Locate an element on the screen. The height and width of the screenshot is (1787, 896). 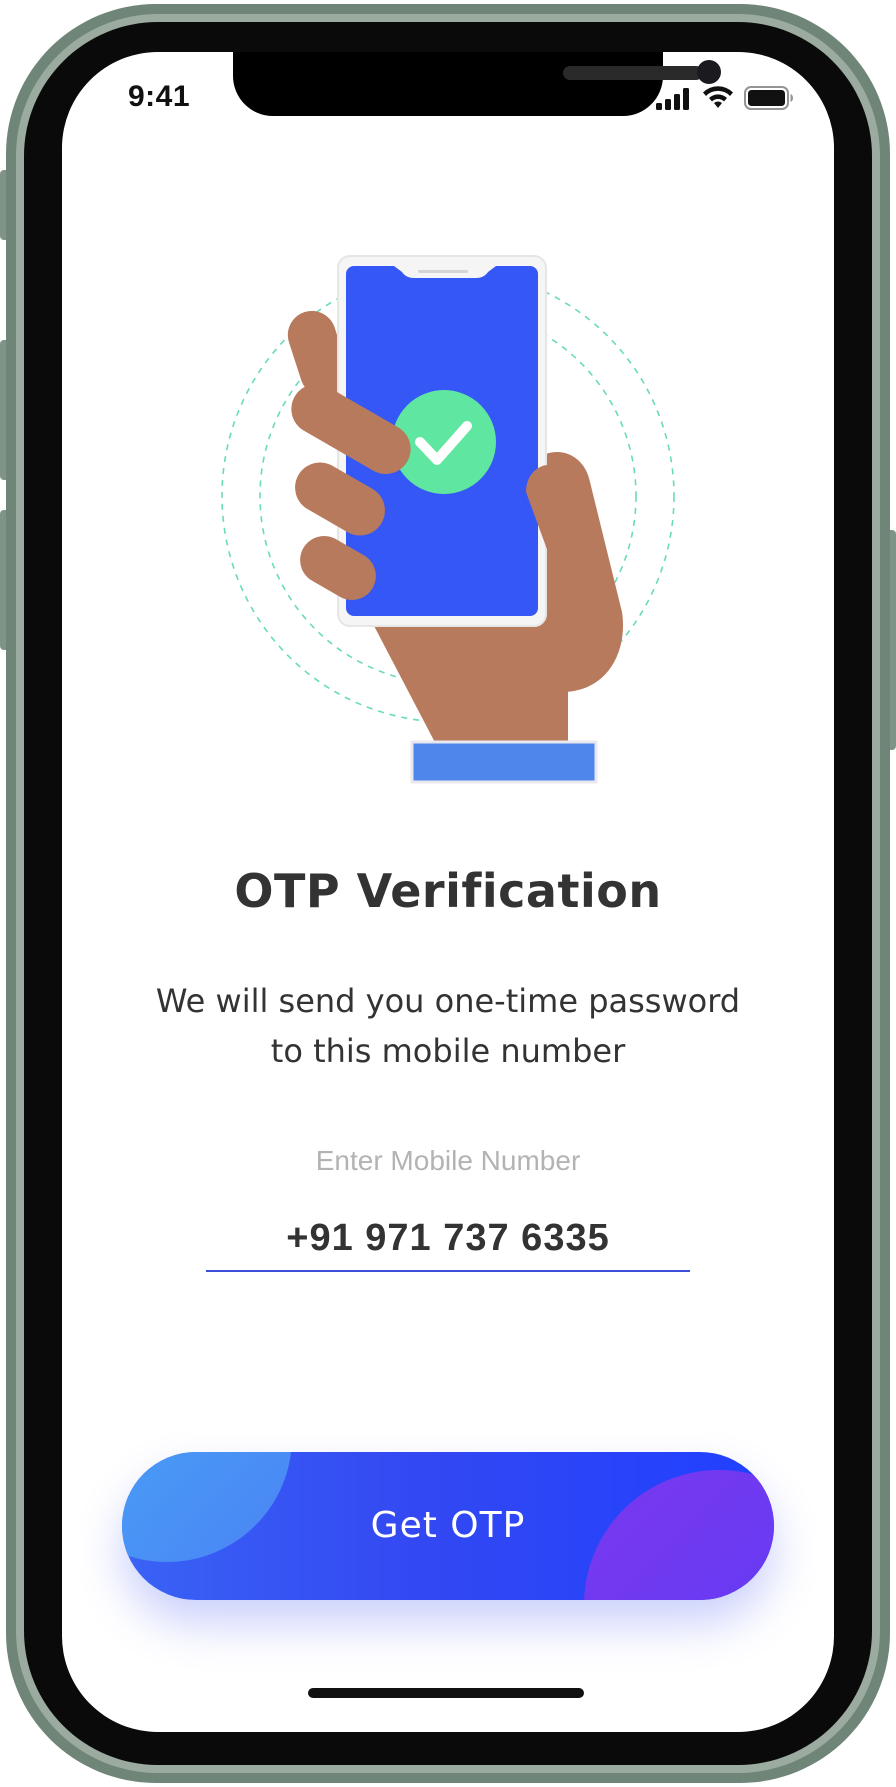
signal-icon is located at coordinates (672, 99).